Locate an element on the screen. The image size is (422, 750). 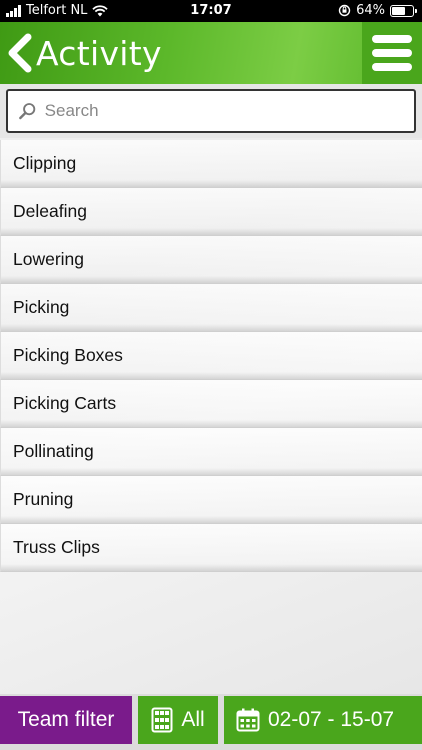
battery-percent: 64% is located at coordinates (370, 10).